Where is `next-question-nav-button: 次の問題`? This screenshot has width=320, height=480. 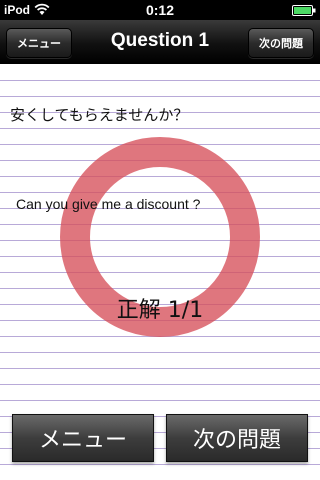
next-question-nav-button: 次の問題 is located at coordinates (281, 43).